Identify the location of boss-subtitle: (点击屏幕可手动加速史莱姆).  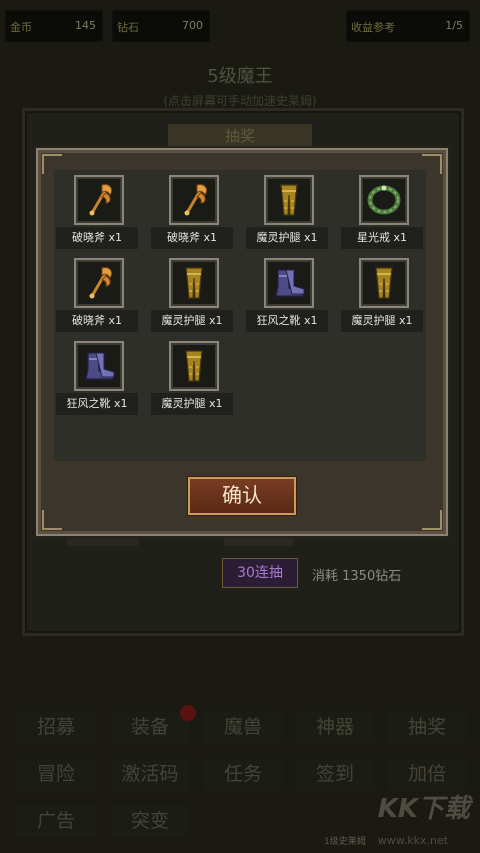
(240, 101).